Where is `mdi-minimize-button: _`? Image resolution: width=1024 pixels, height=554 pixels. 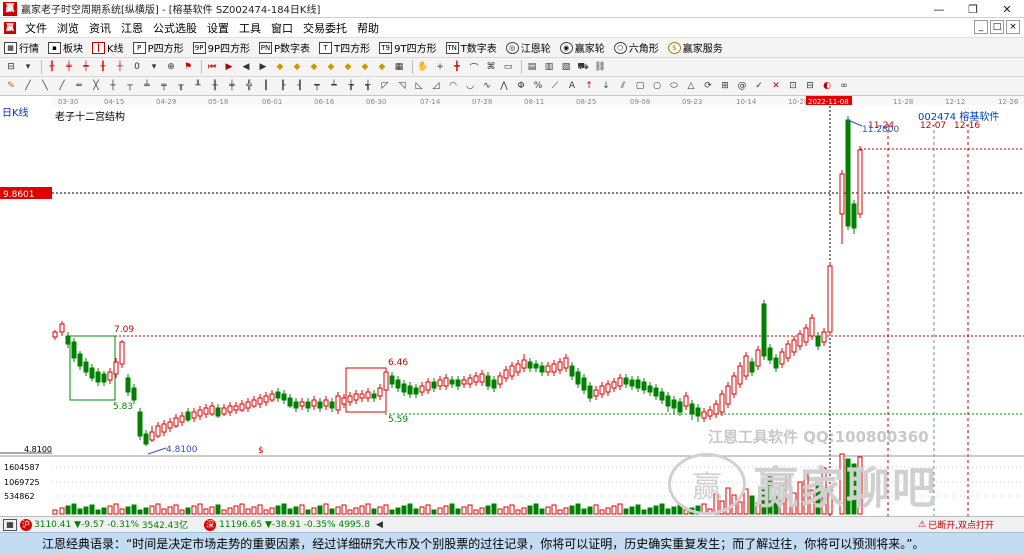
mdi-minimize-button: _ is located at coordinates (981, 27).